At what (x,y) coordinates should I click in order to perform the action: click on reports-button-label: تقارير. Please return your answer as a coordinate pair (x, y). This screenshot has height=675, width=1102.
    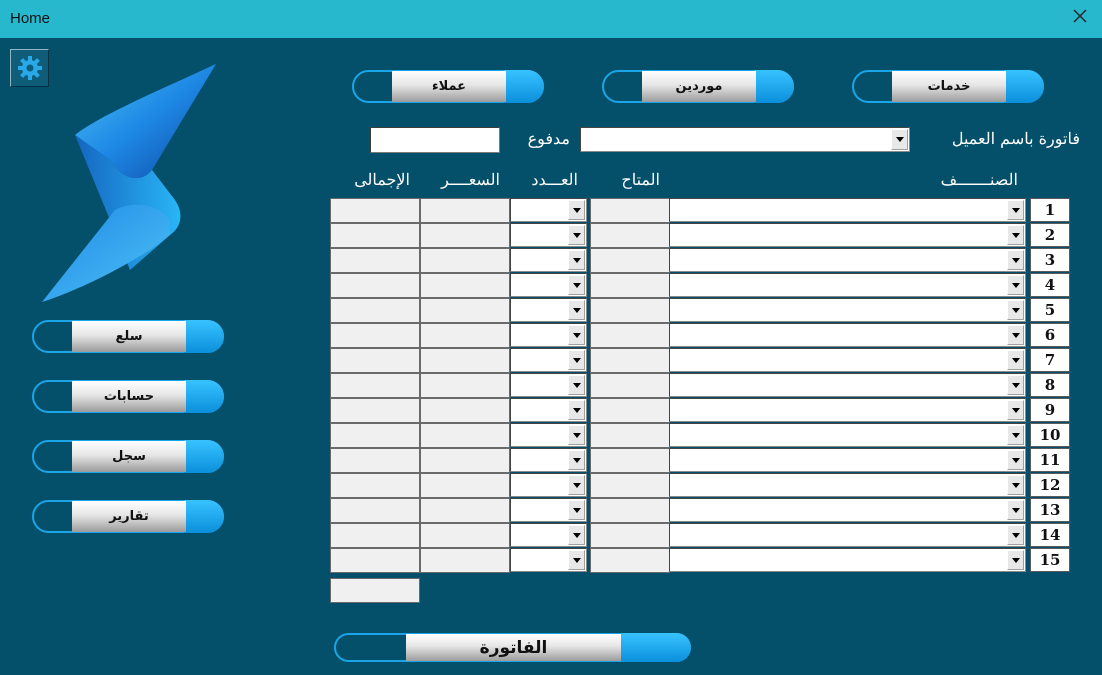
    Looking at the image, I should click on (129, 516).